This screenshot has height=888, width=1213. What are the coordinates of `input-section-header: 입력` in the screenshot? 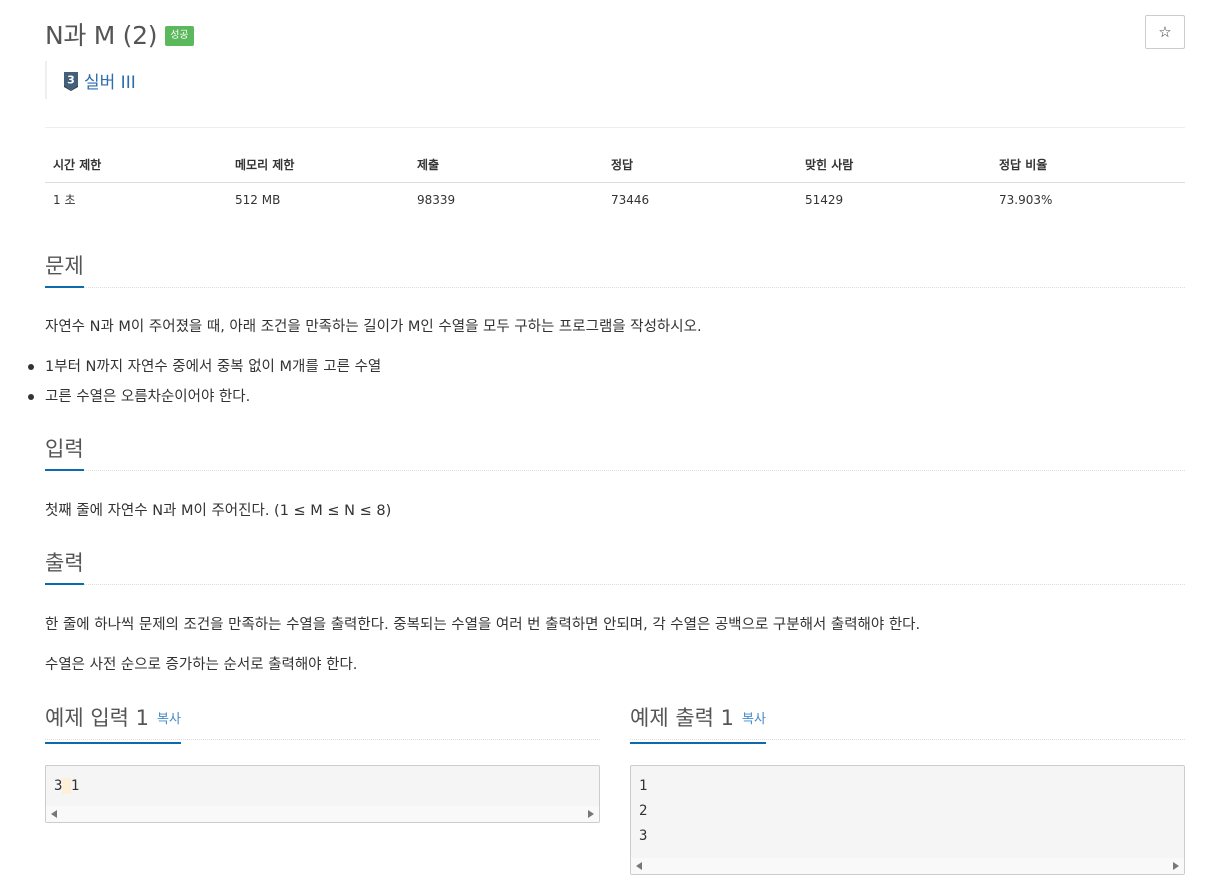 It's located at (615, 453).